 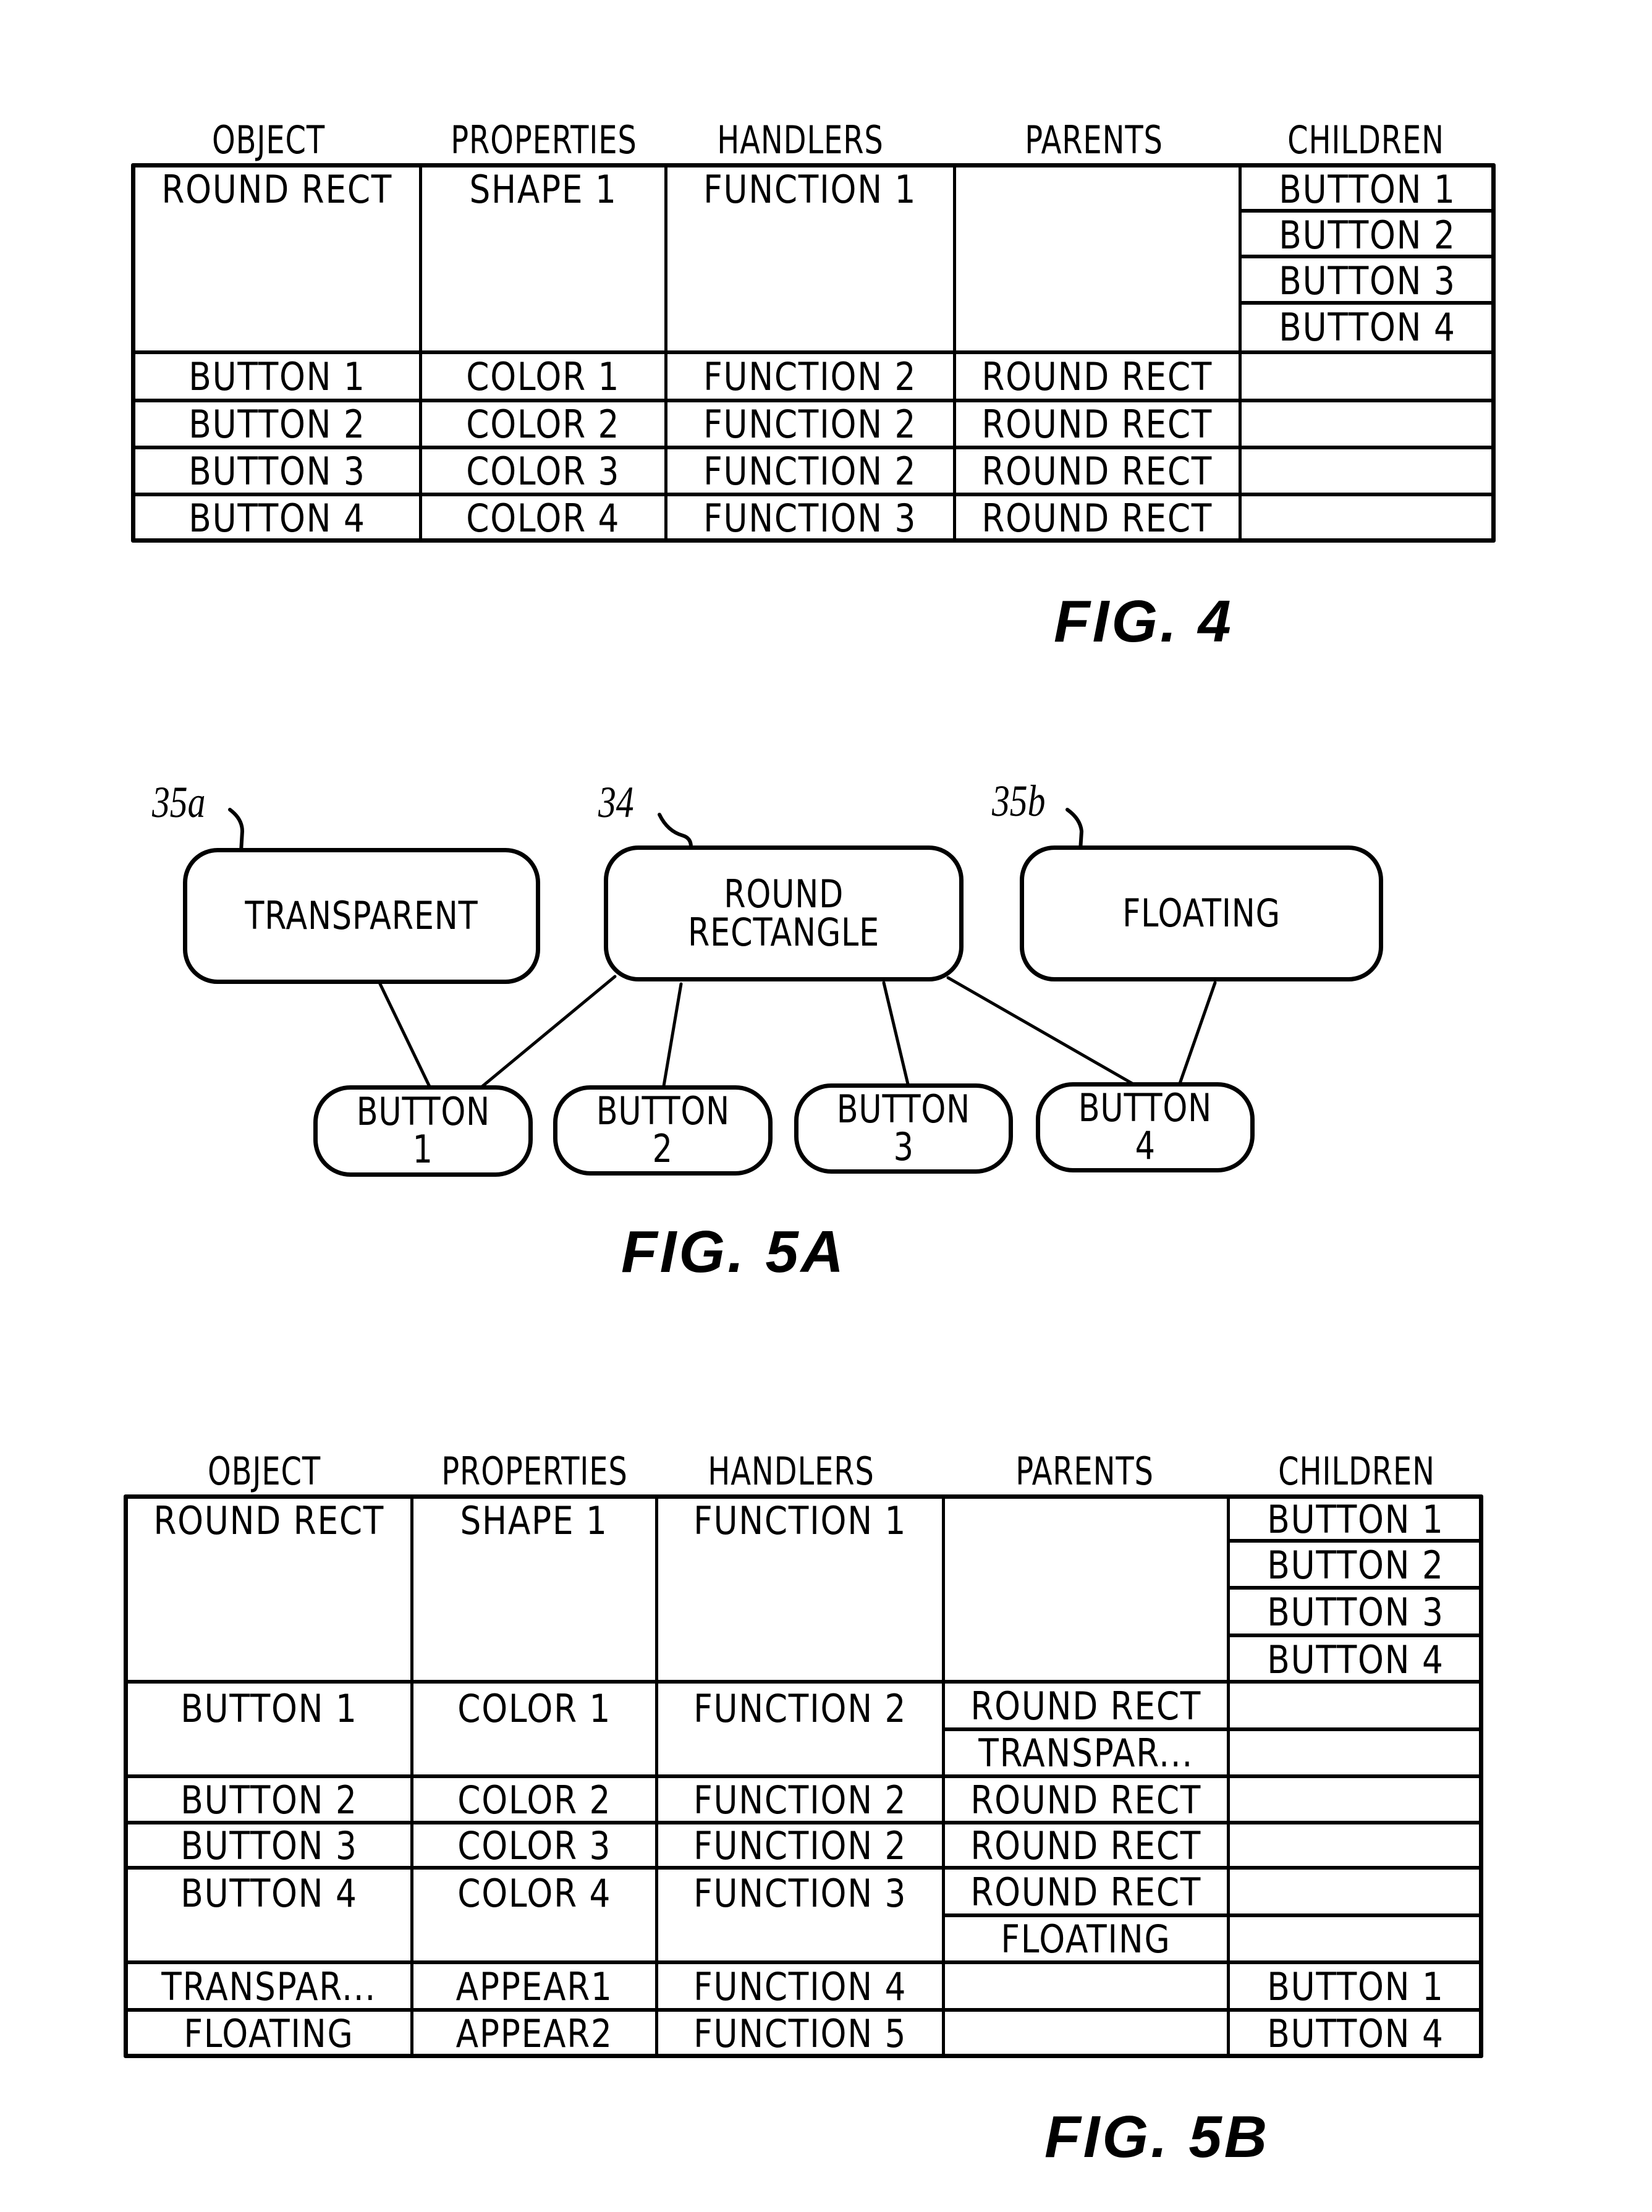 What do you see at coordinates (361, 916) in the screenshot?
I see `node-transparent: TRANSPARENT` at bounding box center [361, 916].